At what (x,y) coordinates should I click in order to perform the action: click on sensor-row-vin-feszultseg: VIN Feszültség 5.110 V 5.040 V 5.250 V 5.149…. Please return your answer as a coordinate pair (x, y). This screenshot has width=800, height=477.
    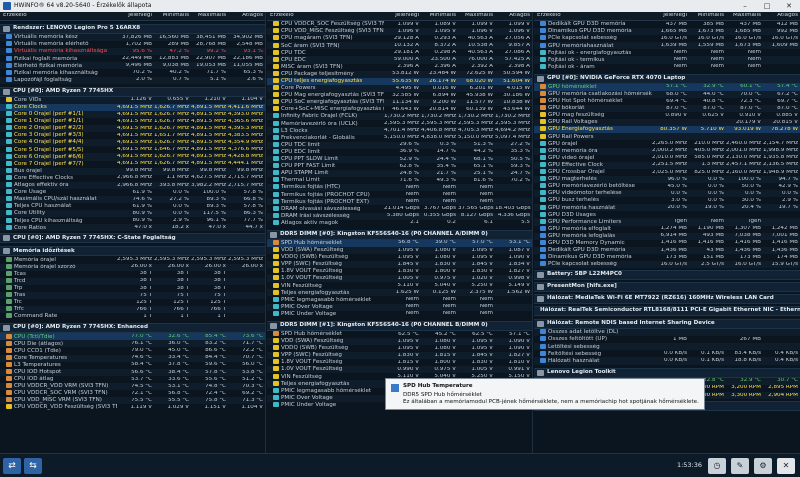
    Looking at the image, I should click on (399, 285).